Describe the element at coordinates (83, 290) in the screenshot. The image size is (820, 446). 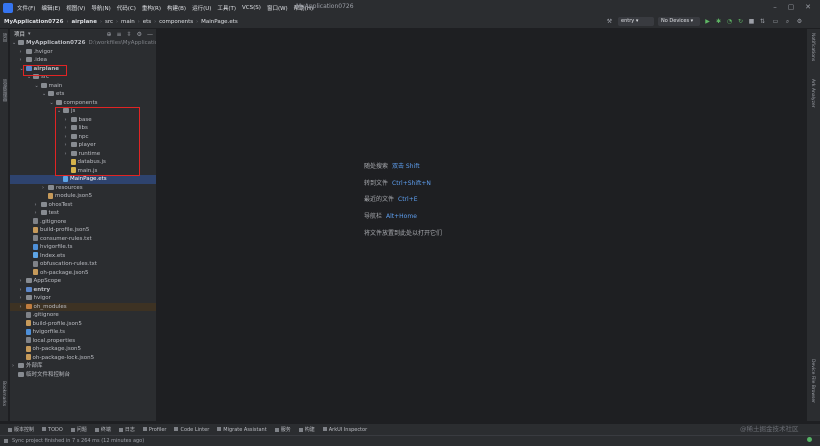
I see `tree-row: › entry` at that location.